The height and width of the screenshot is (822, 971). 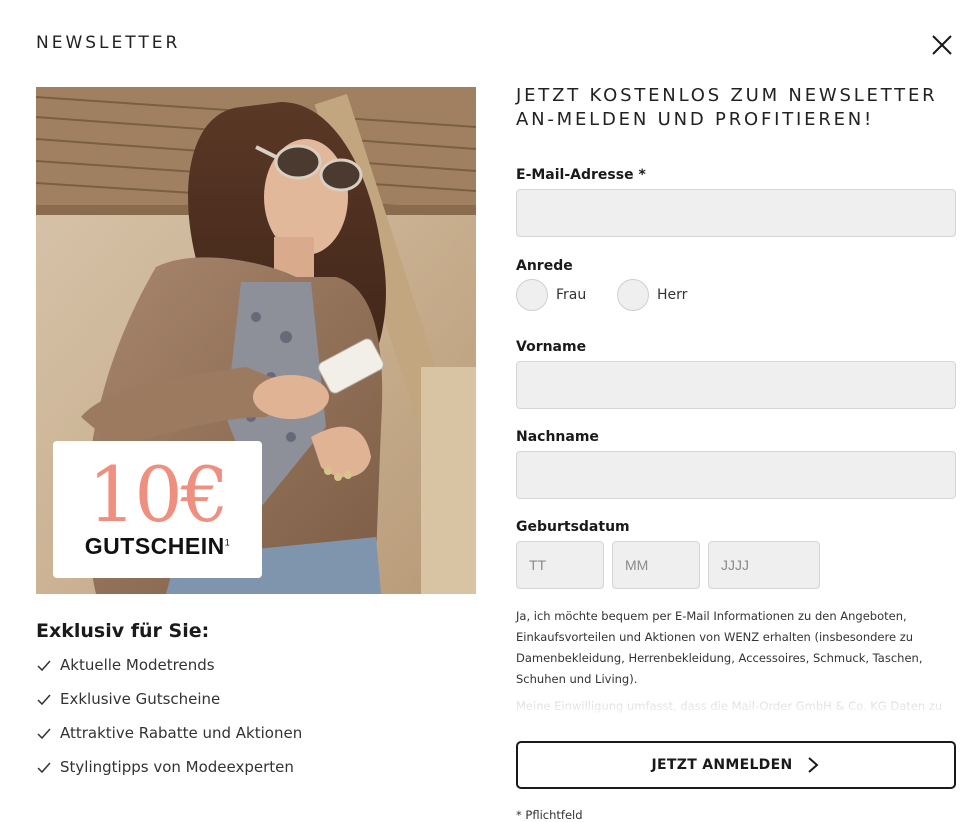 What do you see at coordinates (137, 665) in the screenshot?
I see `benefit-text: Aktuelle Modetrends` at bounding box center [137, 665].